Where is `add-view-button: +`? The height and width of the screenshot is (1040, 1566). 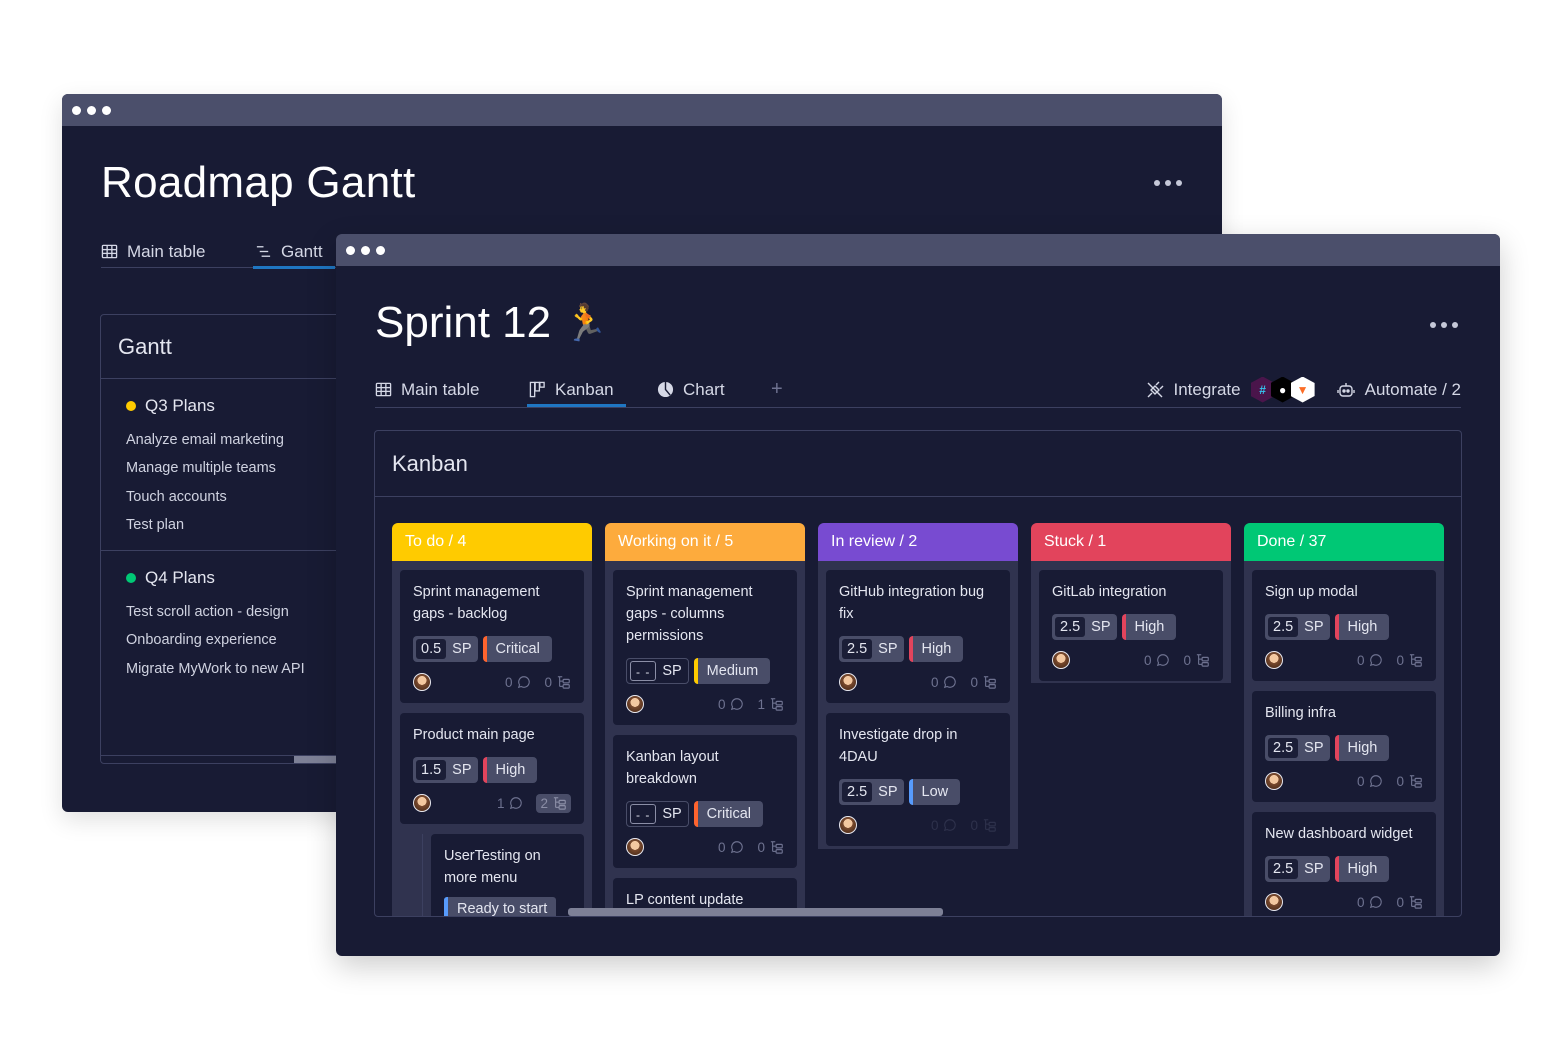 add-view-button: + is located at coordinates (777, 389).